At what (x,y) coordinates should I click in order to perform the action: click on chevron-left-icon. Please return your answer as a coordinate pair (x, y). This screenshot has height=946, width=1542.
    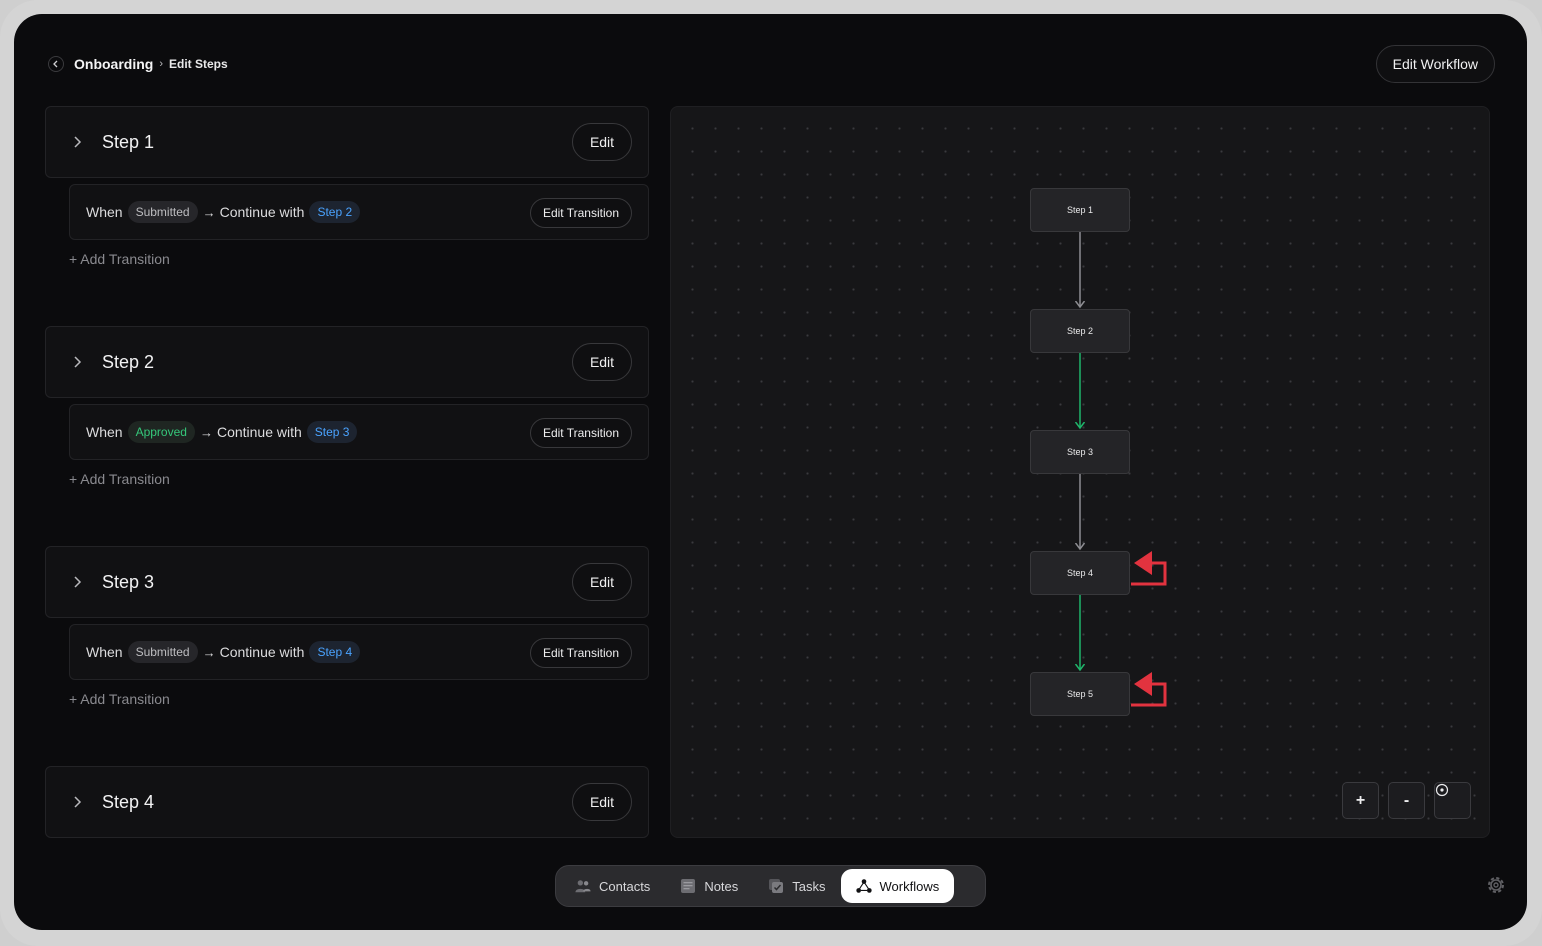
    Looking at the image, I should click on (55, 64).